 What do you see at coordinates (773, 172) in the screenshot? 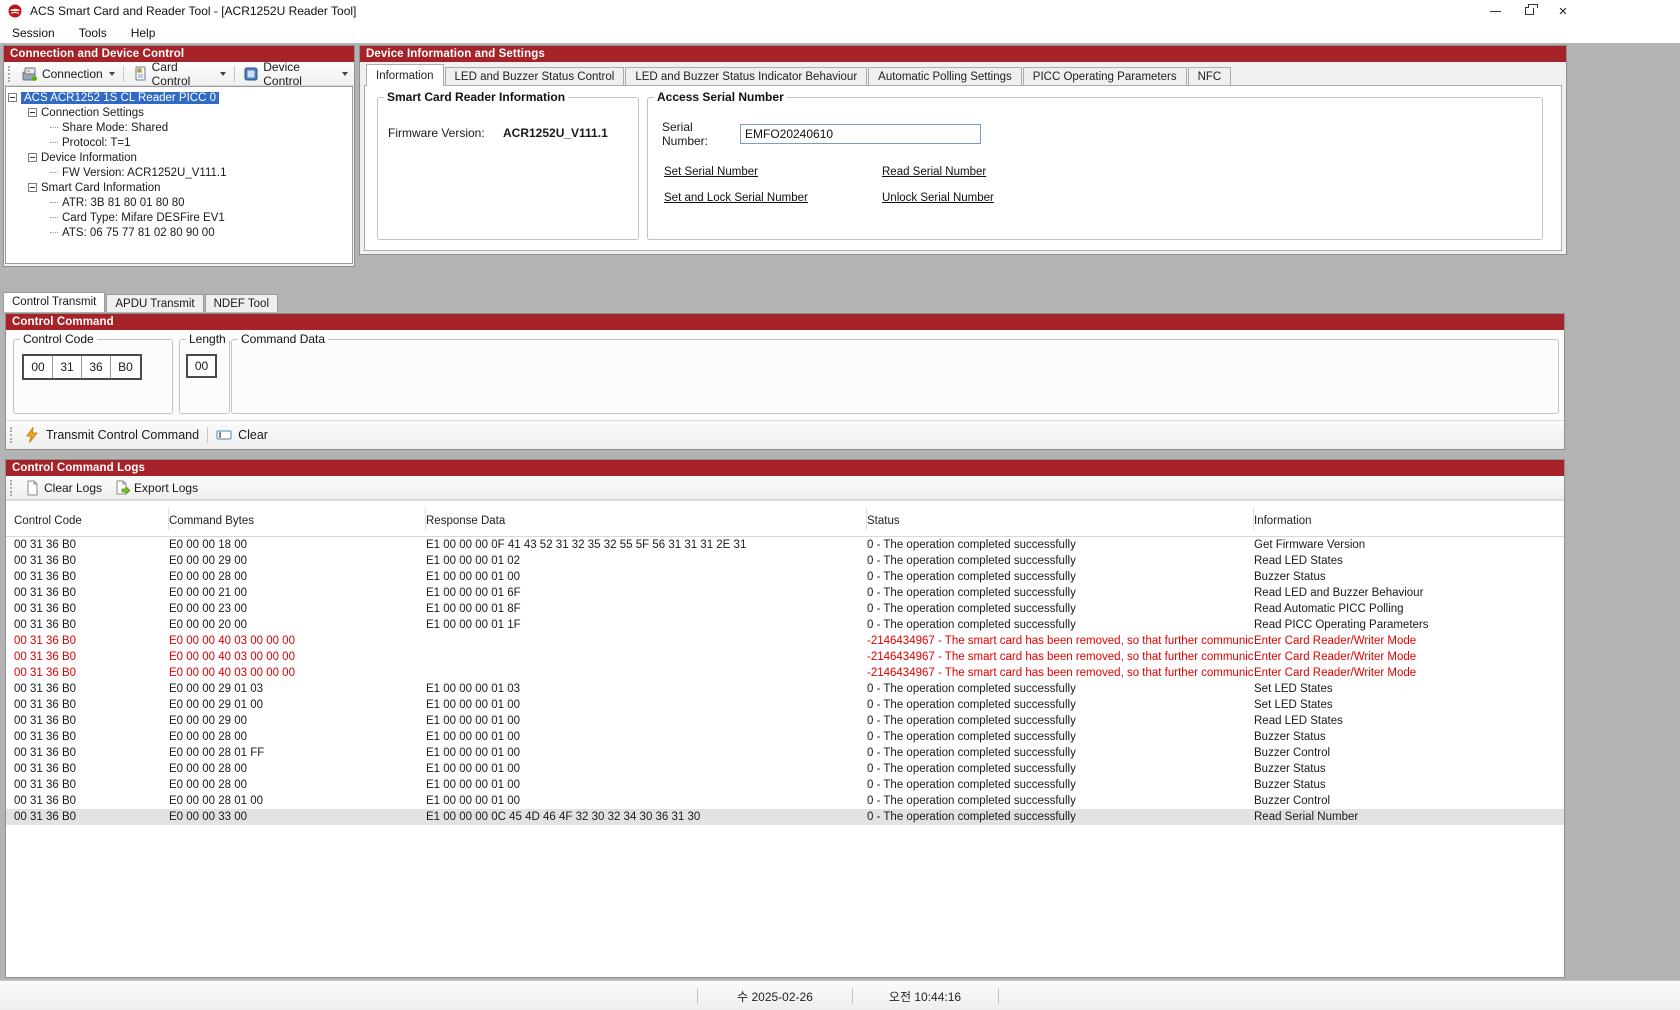
I see `set-serial-number-link: Set Serial Number` at bounding box center [773, 172].